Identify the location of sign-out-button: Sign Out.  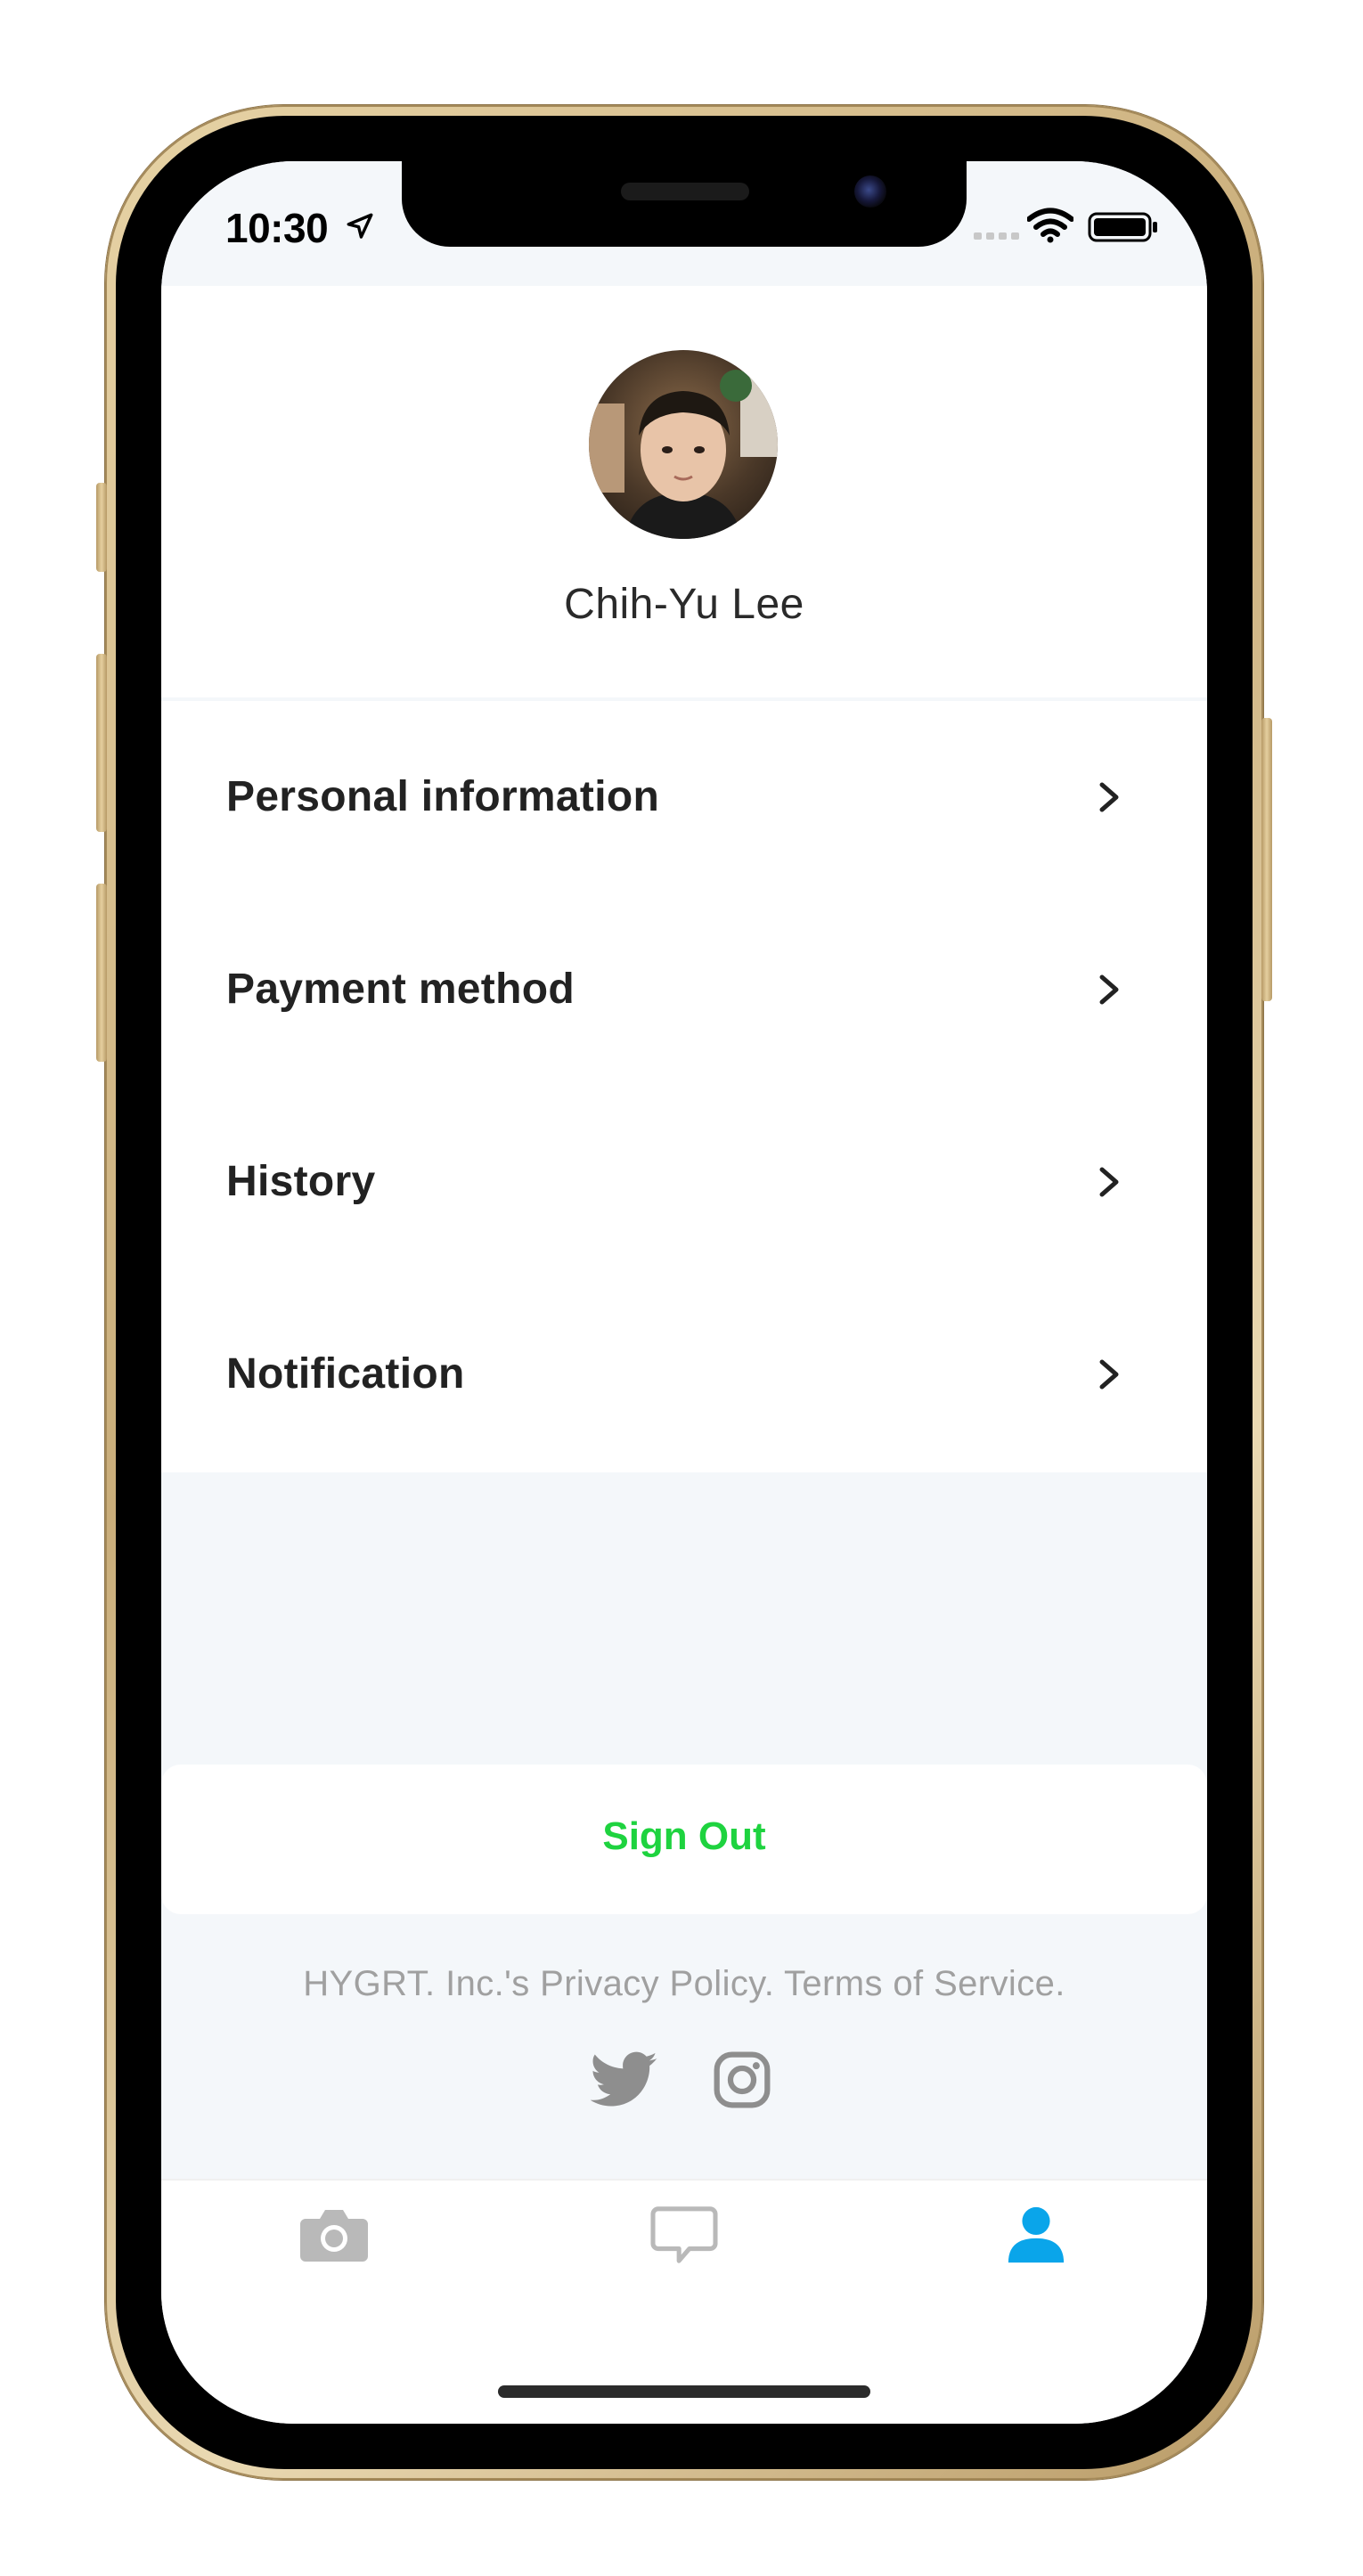
(684, 1839).